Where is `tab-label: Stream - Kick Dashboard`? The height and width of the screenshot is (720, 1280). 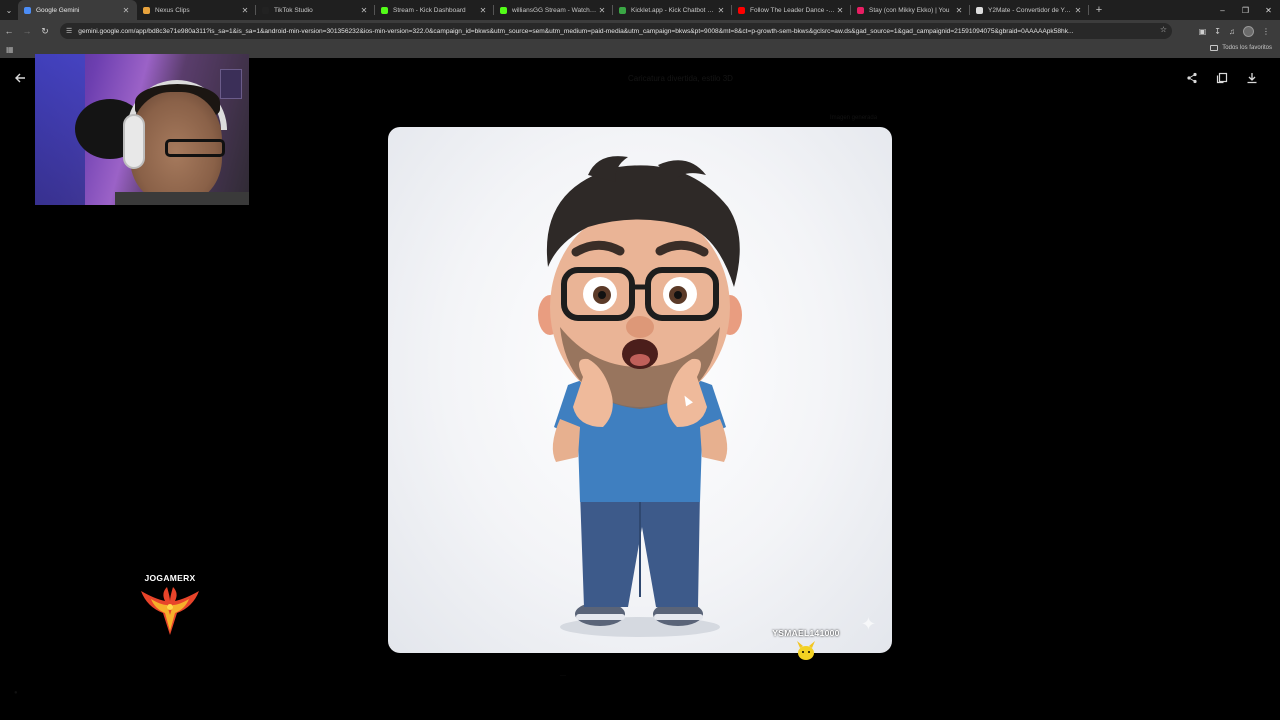
tab-label: Stream - Kick Dashboard is located at coordinates (429, 10).